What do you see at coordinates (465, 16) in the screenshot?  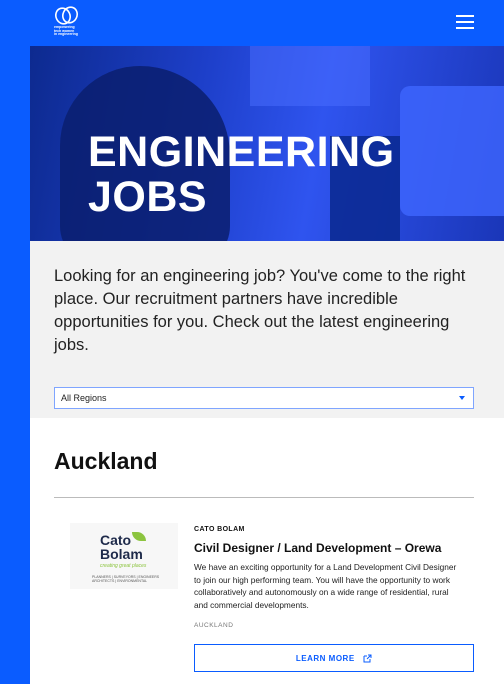 I see `hamburger-icon` at bounding box center [465, 16].